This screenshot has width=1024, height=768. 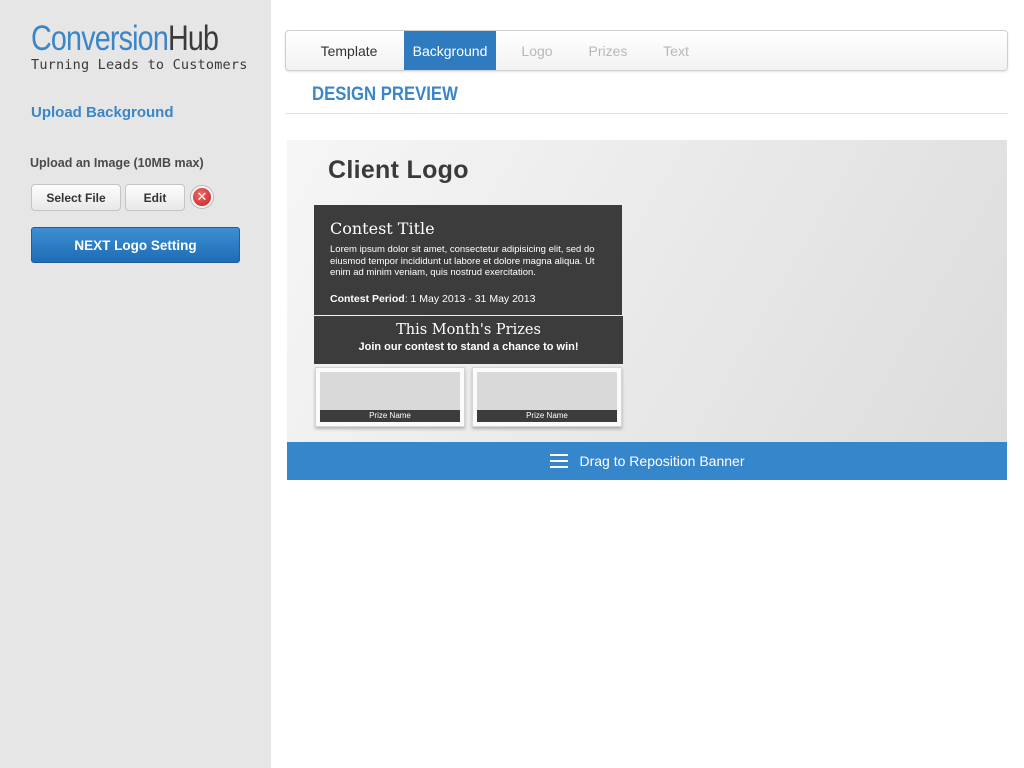 What do you see at coordinates (367, 299) in the screenshot?
I see `contest-period-label: Contest Period` at bounding box center [367, 299].